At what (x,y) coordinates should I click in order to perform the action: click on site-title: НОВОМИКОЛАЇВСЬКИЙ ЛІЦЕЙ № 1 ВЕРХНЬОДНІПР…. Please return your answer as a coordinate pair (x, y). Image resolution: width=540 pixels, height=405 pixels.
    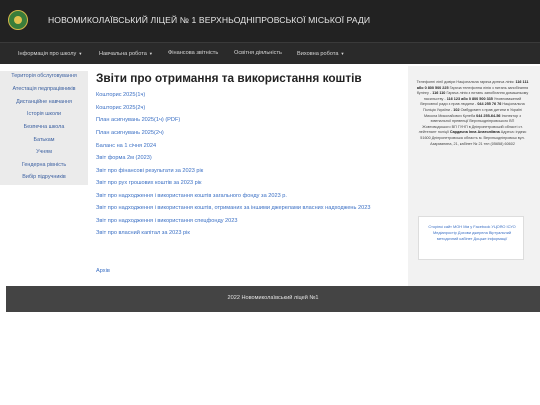
    Looking at the image, I should click on (209, 20).